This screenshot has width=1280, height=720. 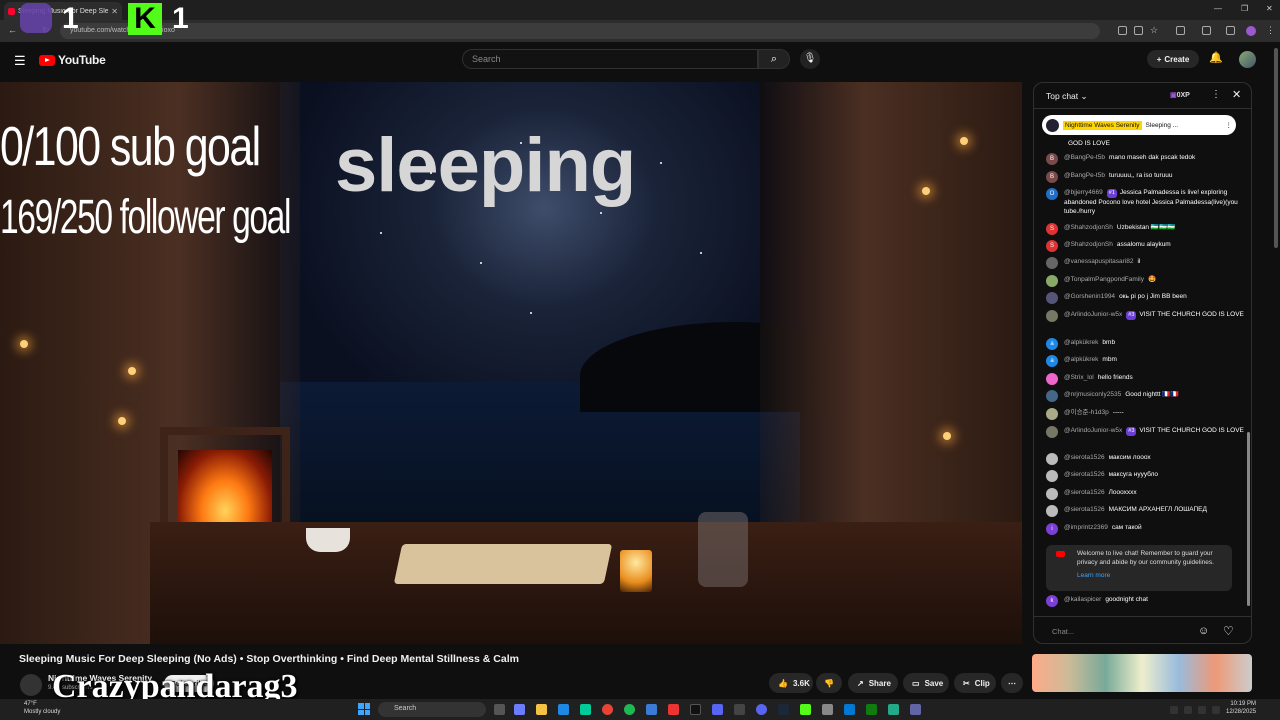 What do you see at coordinates (1012, 683) in the screenshot?
I see `more-actions-button: ⋯` at bounding box center [1012, 683].